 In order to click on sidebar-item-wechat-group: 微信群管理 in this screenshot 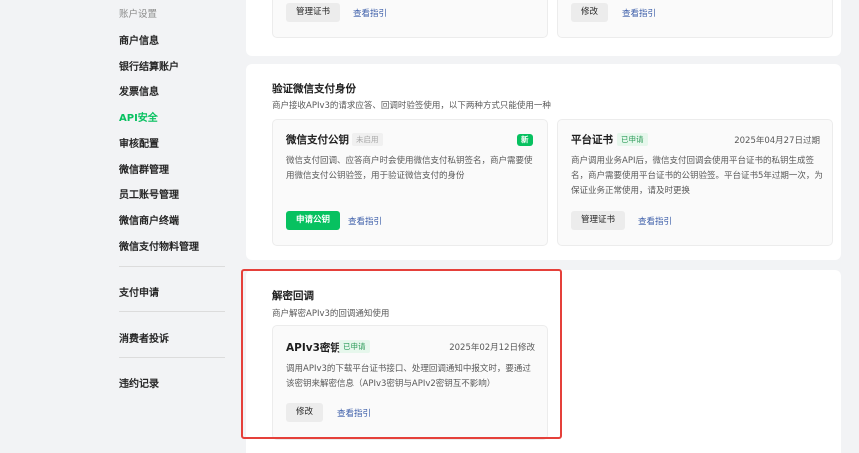, I will do `click(144, 168)`.